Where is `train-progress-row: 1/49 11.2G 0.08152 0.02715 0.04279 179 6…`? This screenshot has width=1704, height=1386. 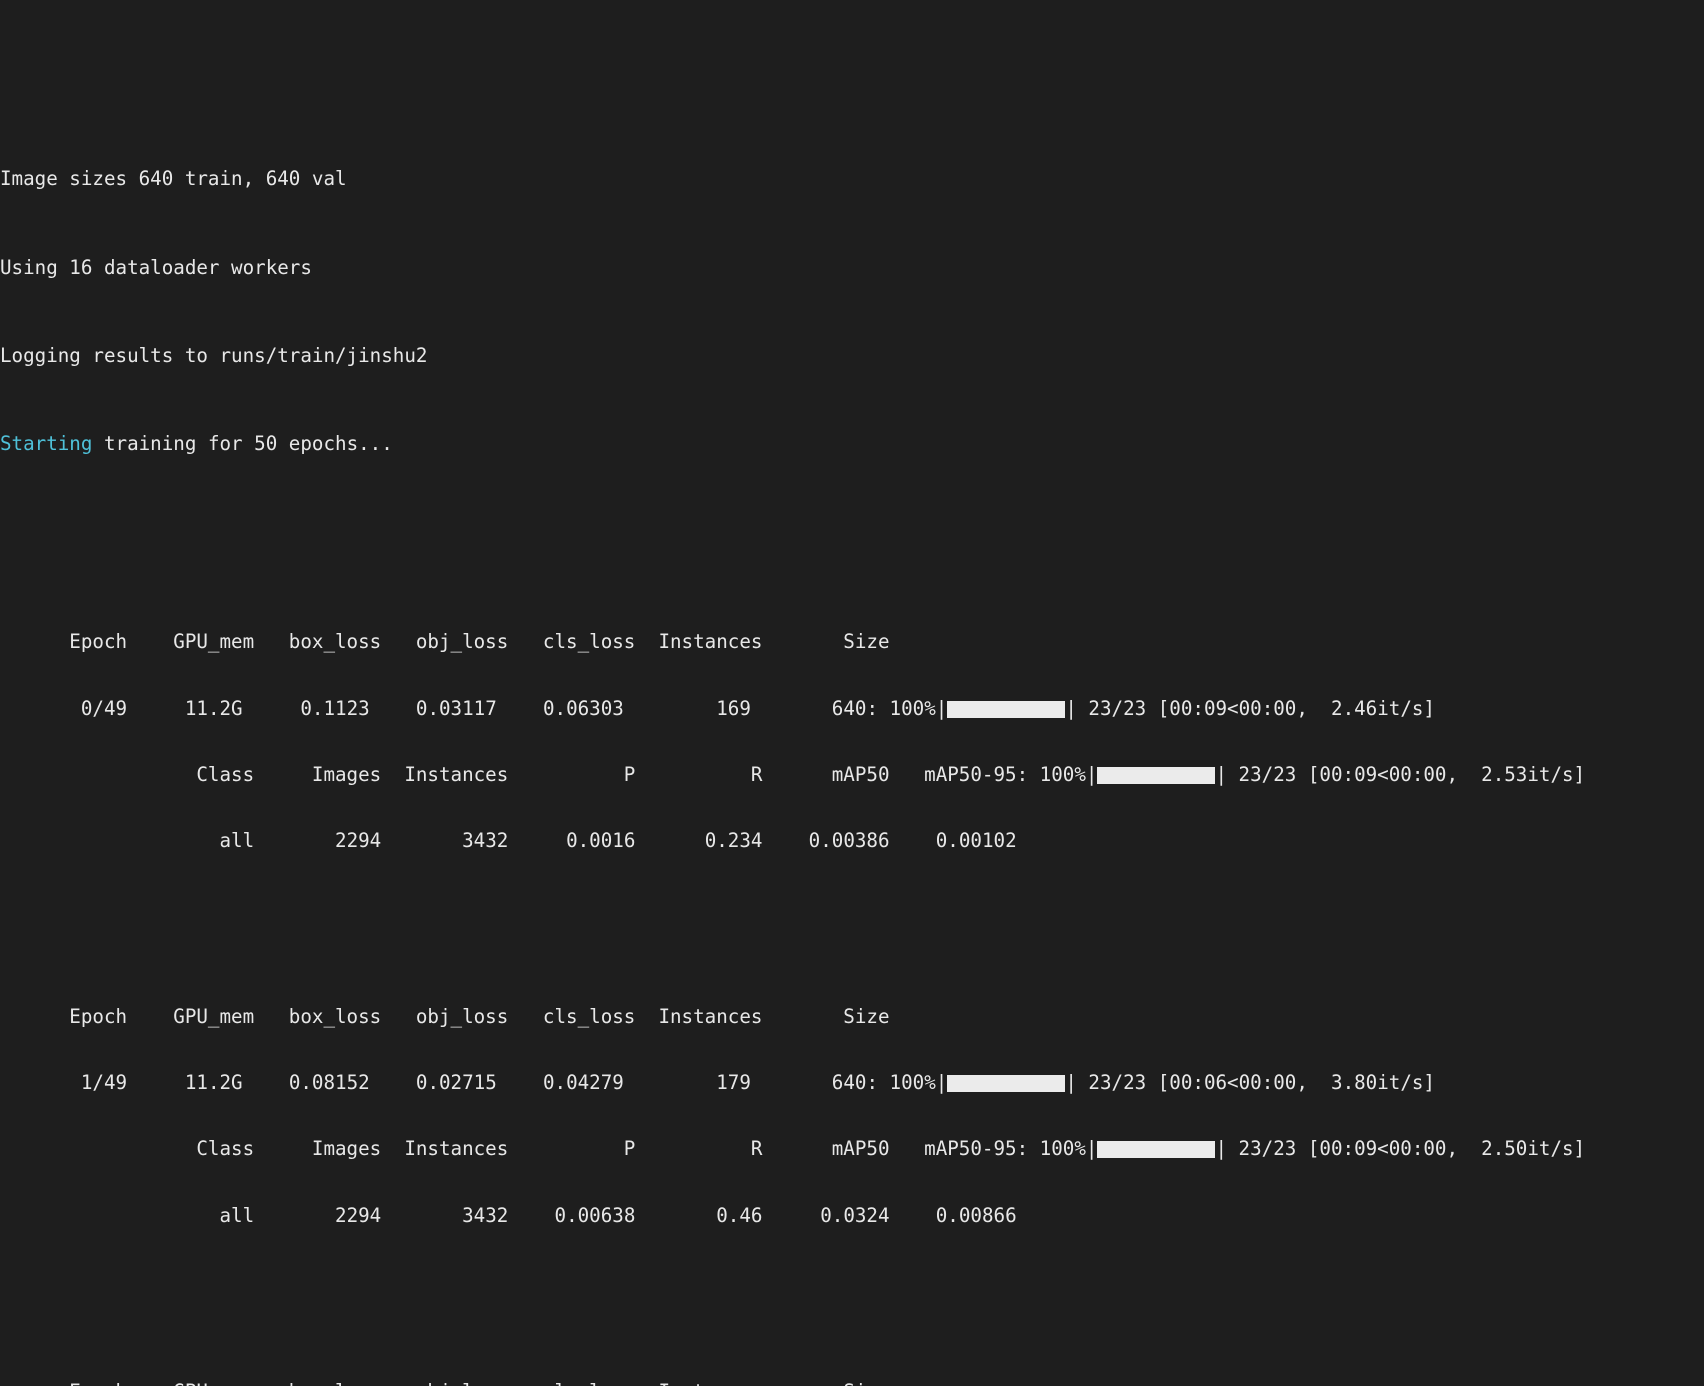
train-progress-row: 1/49 11.2G 0.08152 0.02715 0.04279 179 6… is located at coordinates (852, 1083).